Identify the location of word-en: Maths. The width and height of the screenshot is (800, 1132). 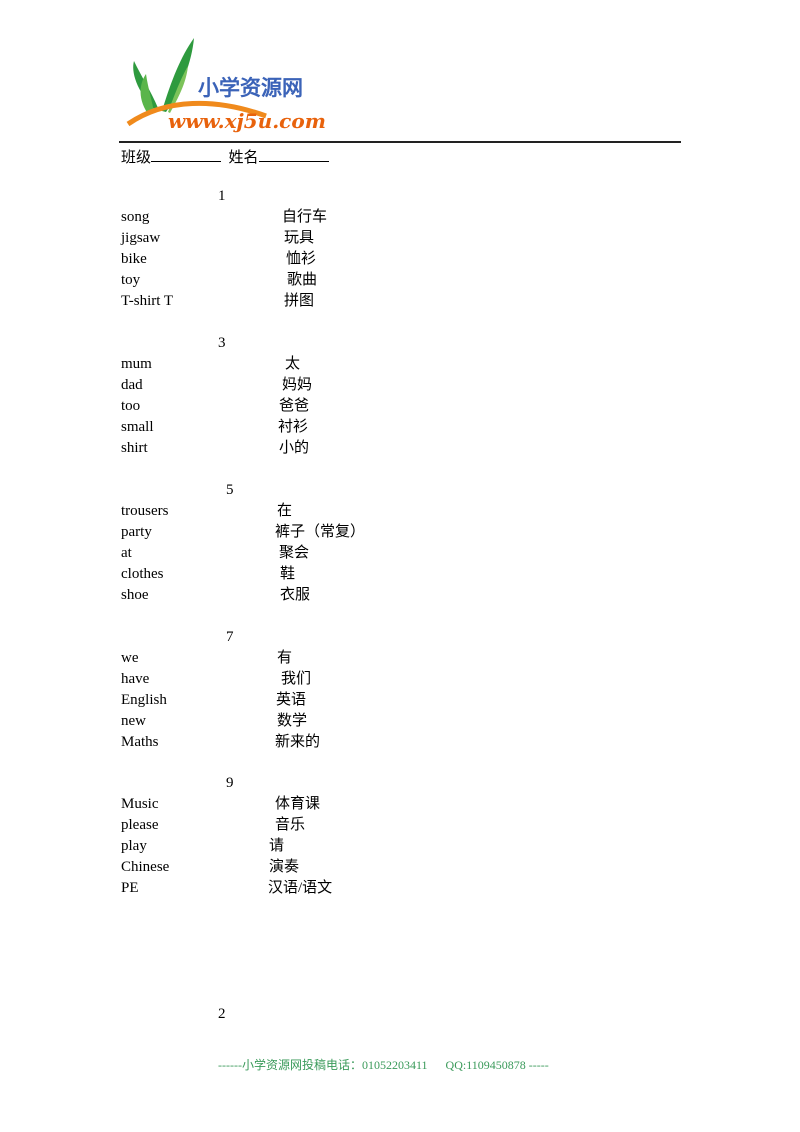
(140, 742).